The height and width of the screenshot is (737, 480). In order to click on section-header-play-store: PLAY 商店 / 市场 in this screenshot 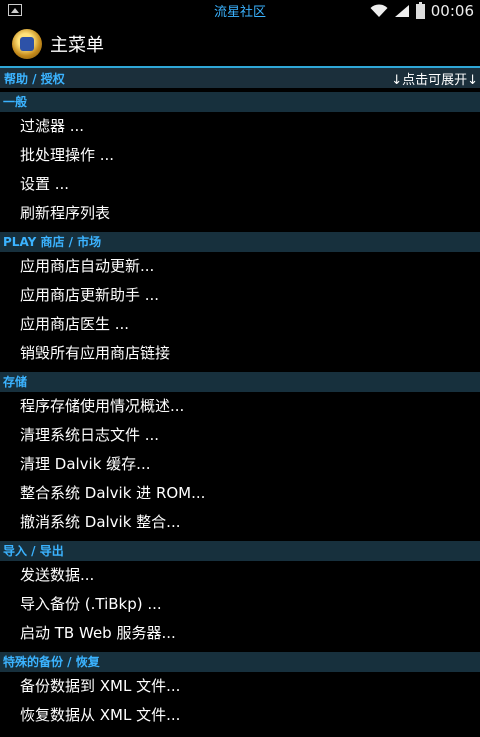, I will do `click(240, 242)`.